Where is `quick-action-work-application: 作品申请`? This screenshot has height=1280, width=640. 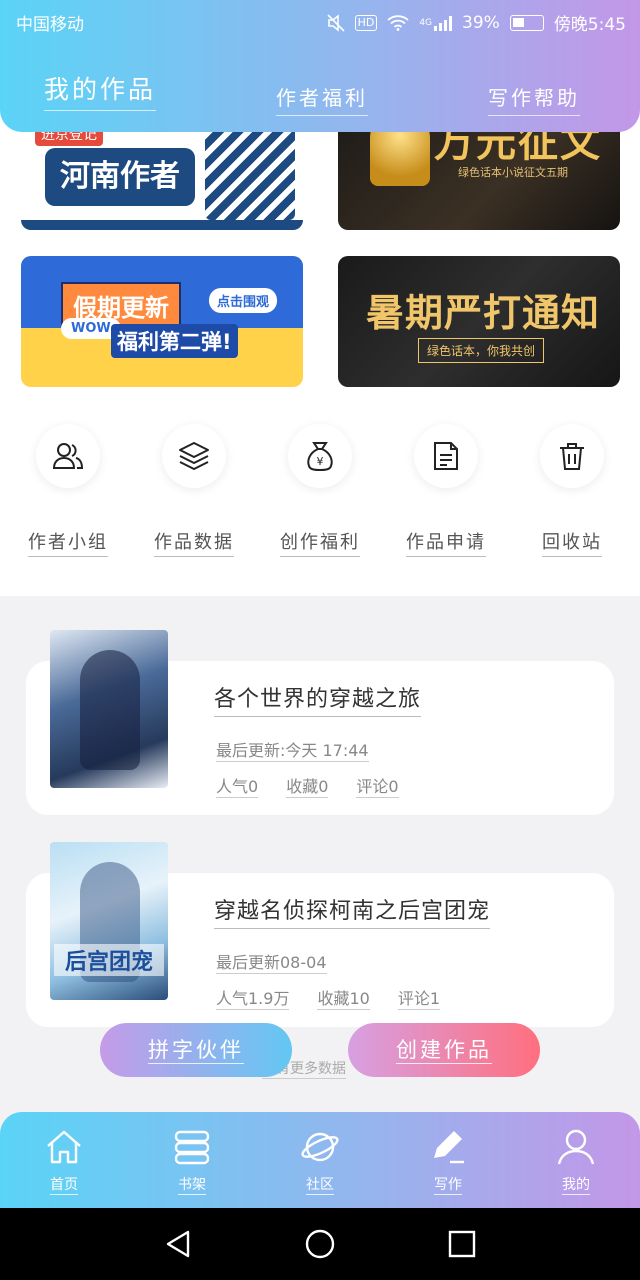 quick-action-work-application: 作品申请 is located at coordinates (446, 490).